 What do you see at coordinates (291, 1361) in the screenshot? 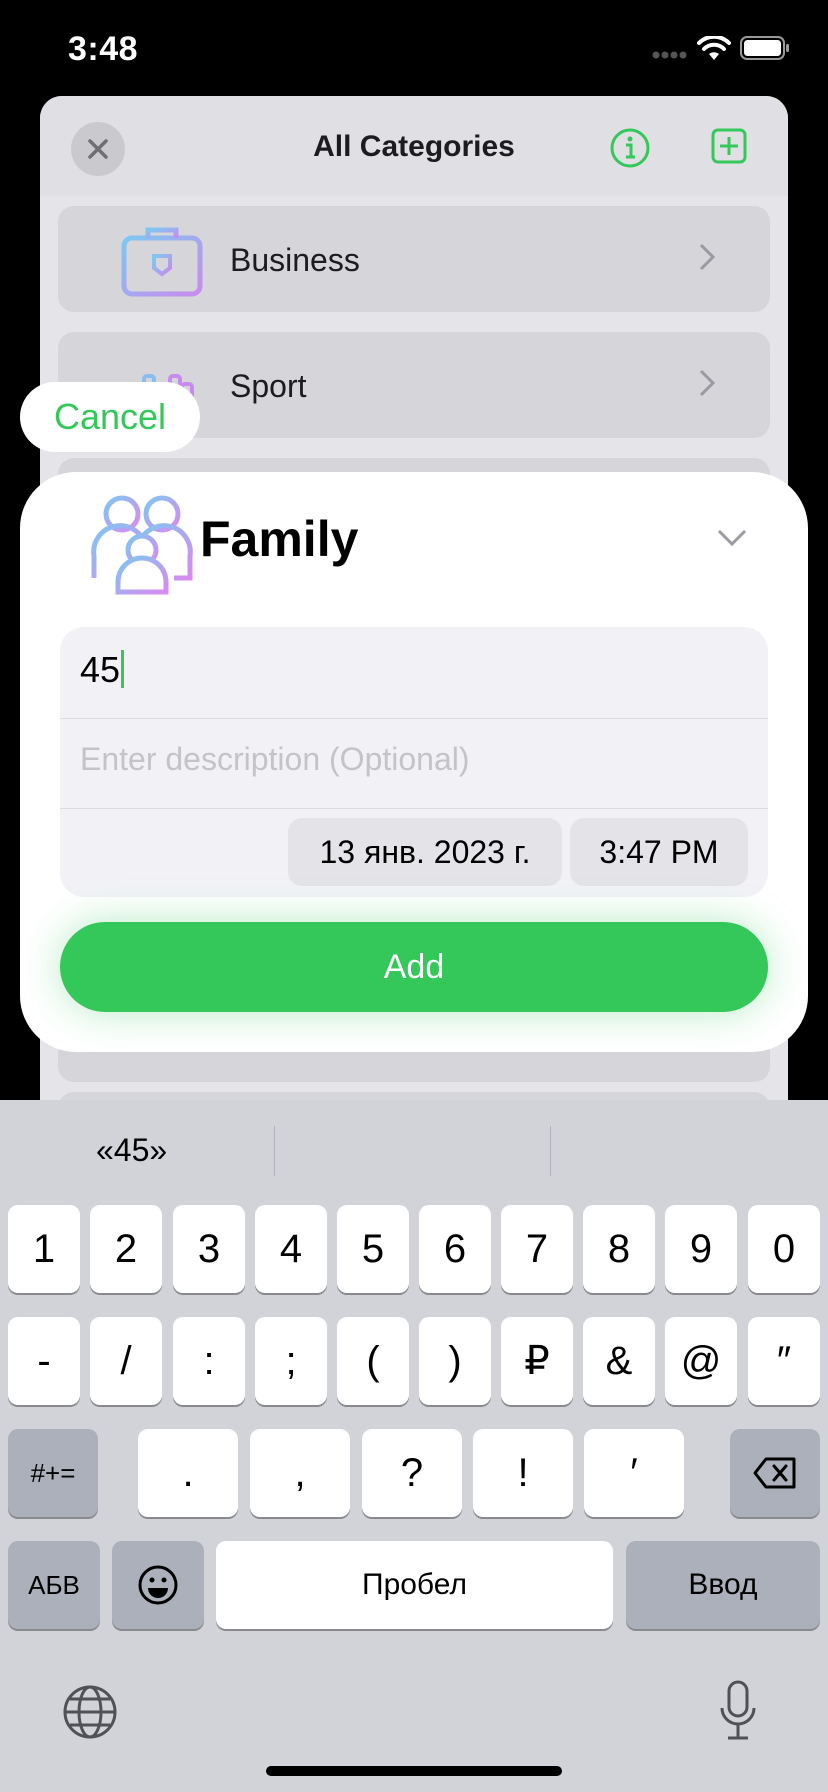
I see `key-semicolon: ;` at bounding box center [291, 1361].